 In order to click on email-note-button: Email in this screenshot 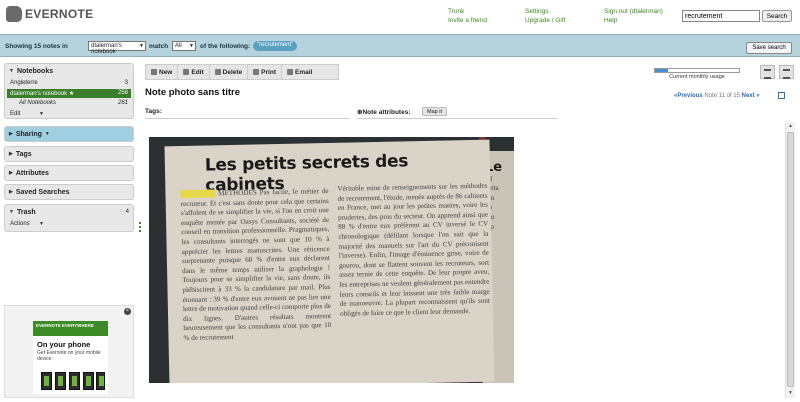, I will do `click(299, 72)`.